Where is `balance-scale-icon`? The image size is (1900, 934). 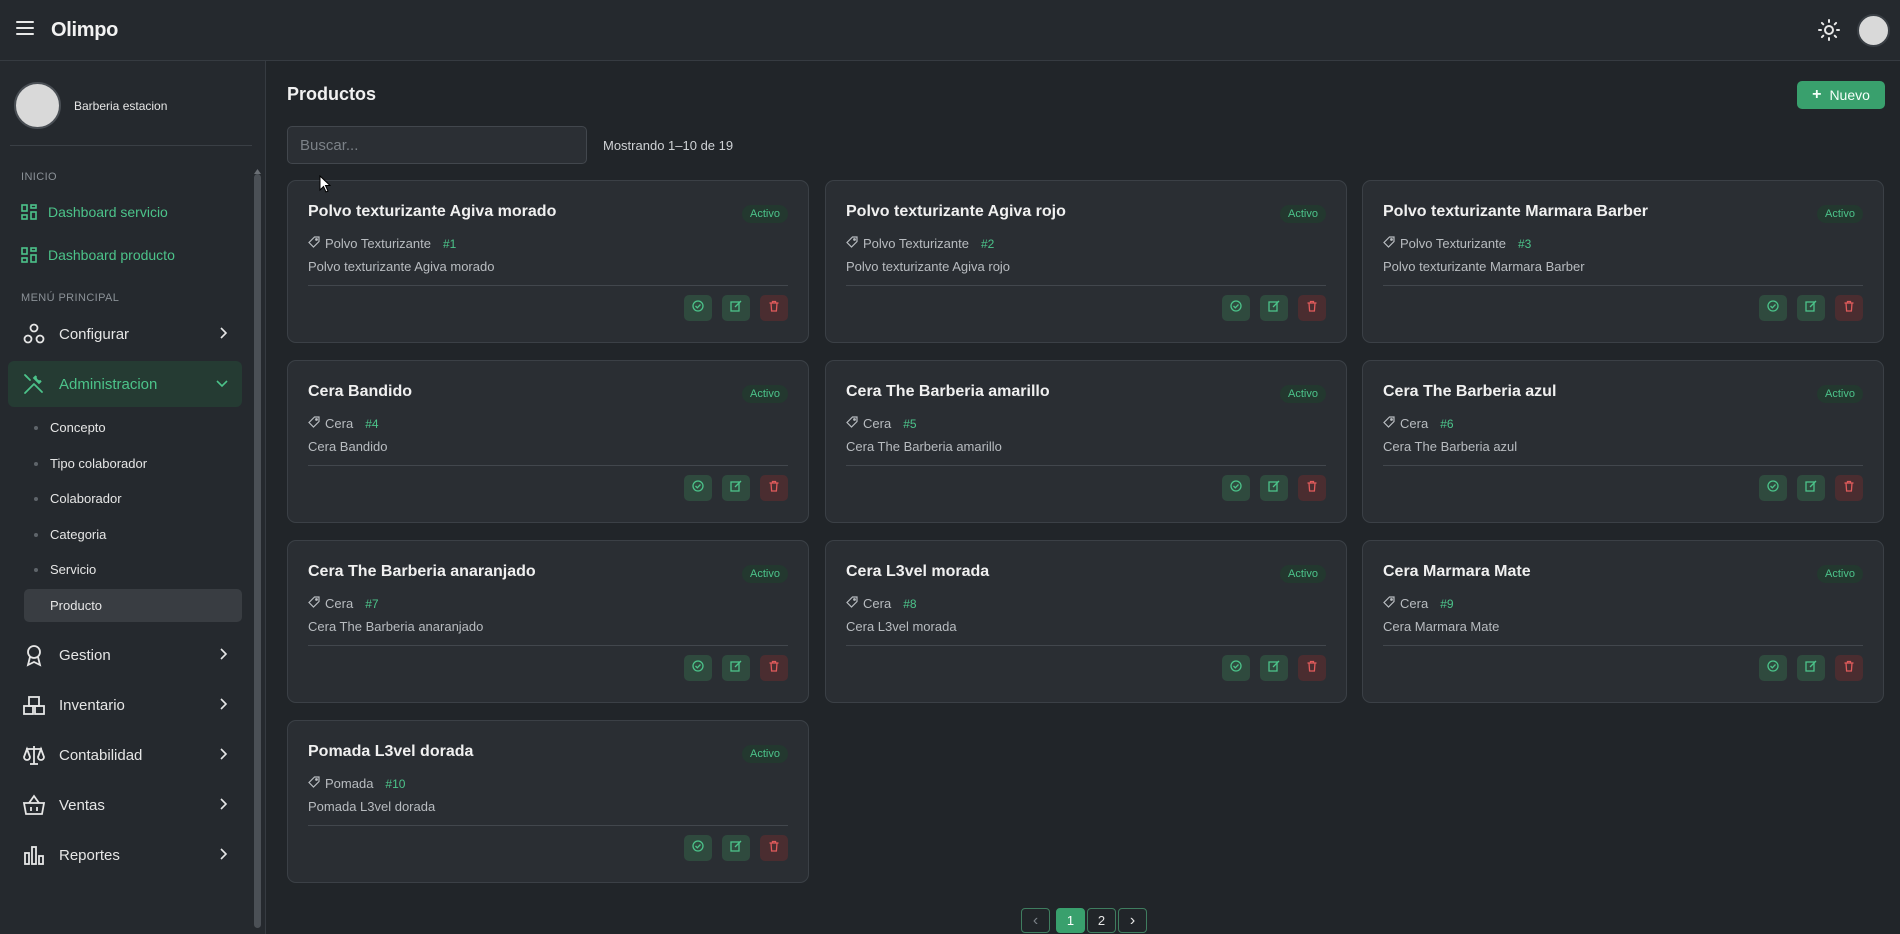
balance-scale-icon is located at coordinates (34, 755).